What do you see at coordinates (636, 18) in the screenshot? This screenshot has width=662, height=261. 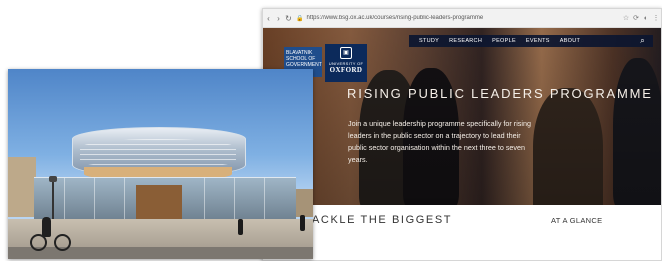 I see `refresh-icon: ⟳` at bounding box center [636, 18].